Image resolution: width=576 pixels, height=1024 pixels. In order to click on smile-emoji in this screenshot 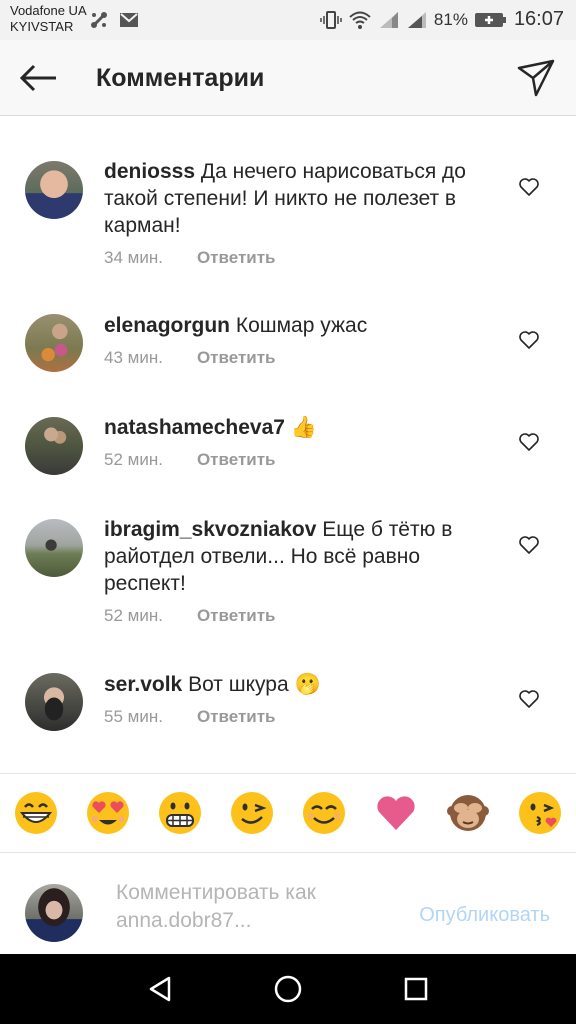, I will do `click(324, 813)`.